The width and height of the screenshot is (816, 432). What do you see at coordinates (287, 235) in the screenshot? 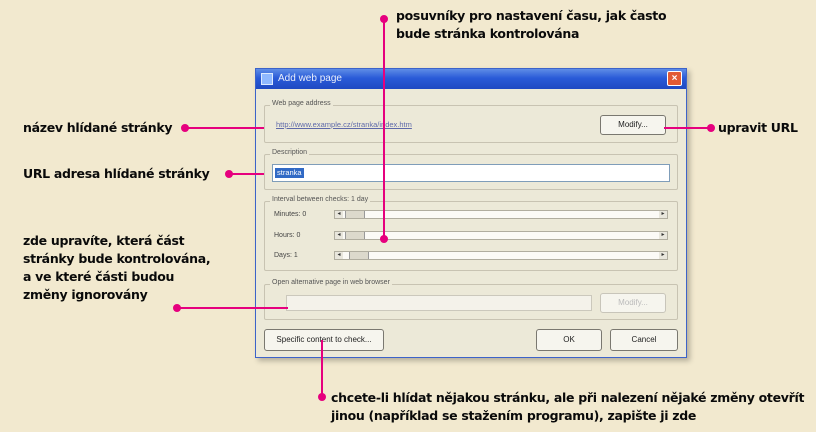
I see `hours-label: Hours: 0` at bounding box center [287, 235].